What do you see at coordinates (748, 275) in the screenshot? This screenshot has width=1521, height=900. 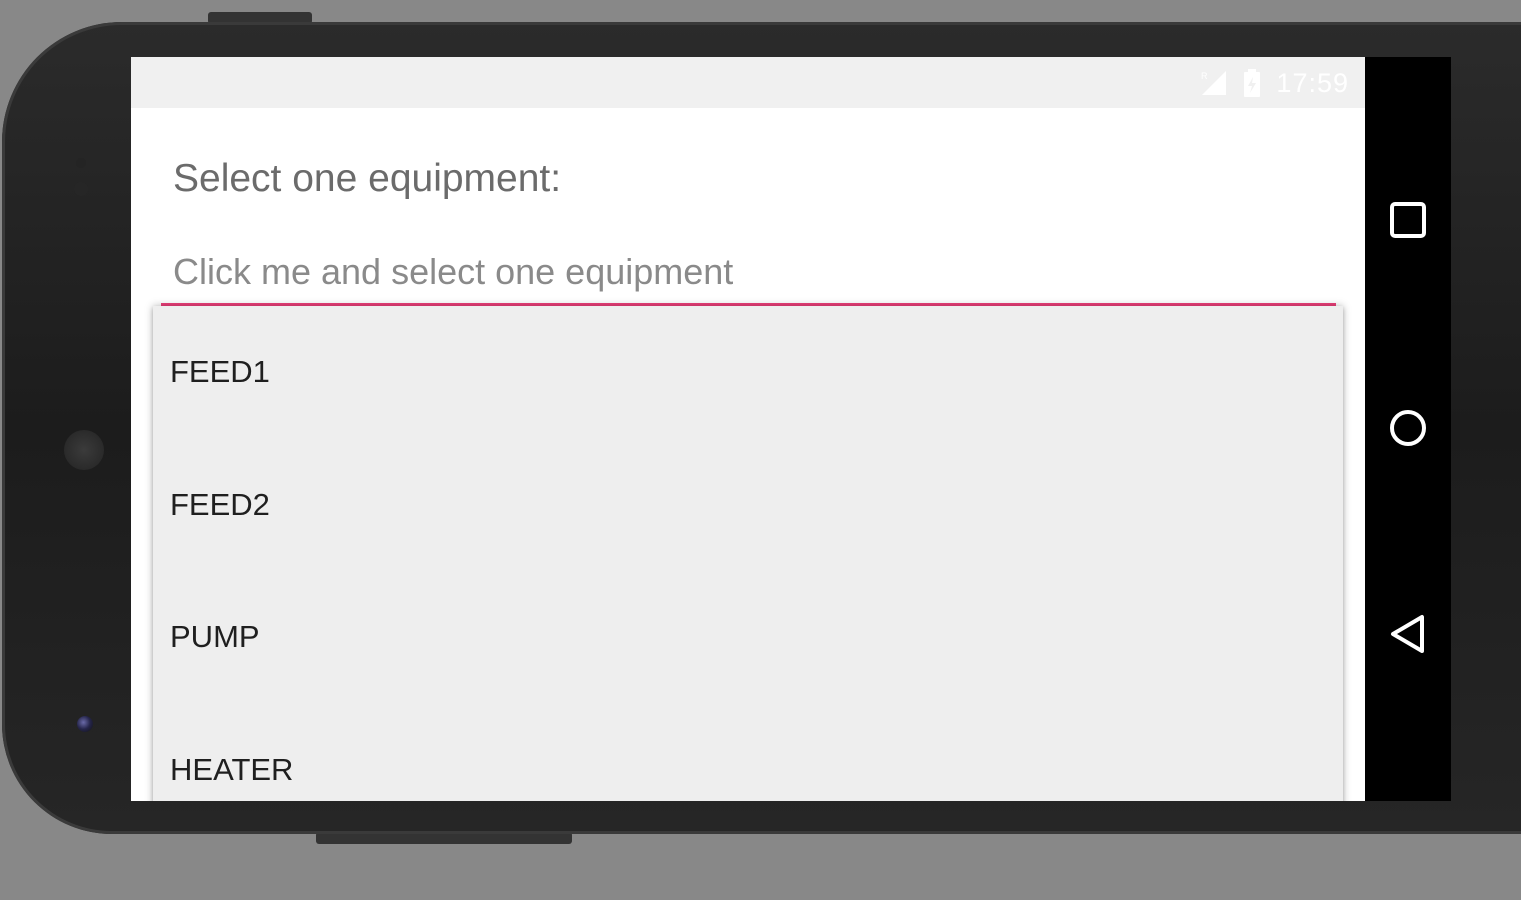 I see `equipment-spinner: Click me and select one equipment` at bounding box center [748, 275].